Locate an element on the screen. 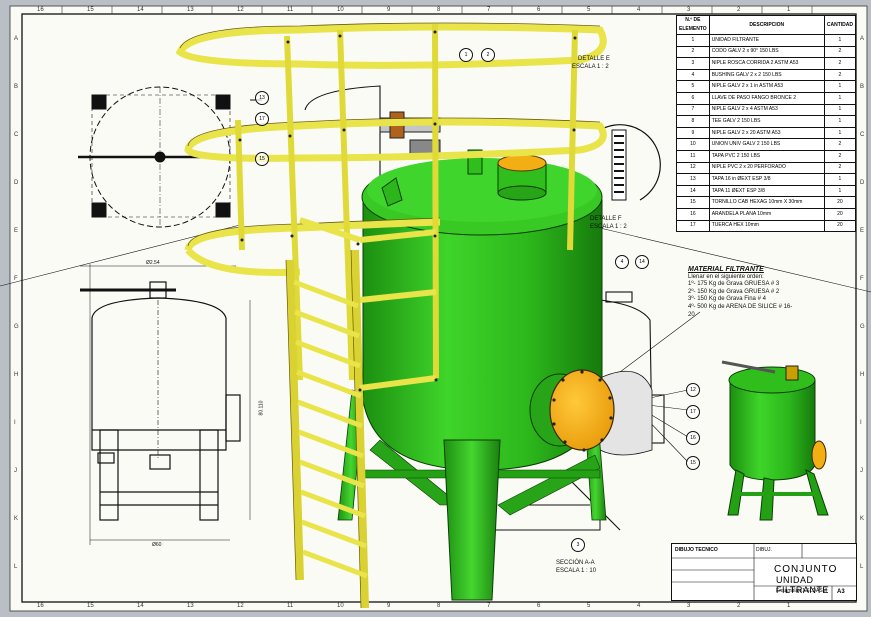  bom-header-description: DESCRIPCION is located at coordinates (766, 25).